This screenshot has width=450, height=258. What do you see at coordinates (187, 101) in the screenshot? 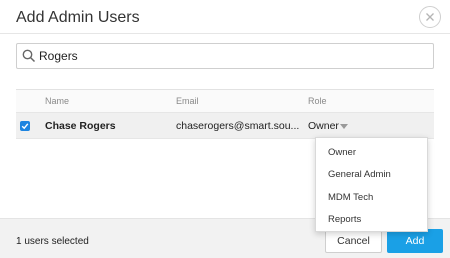
I see `column-header-email: Email` at bounding box center [187, 101].